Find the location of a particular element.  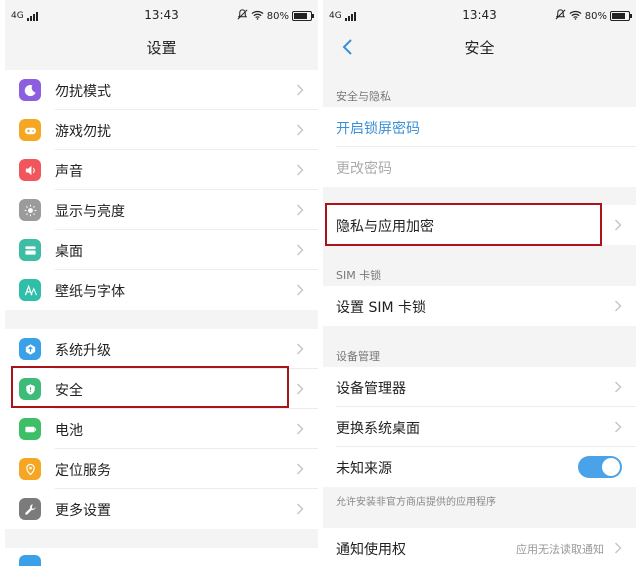

item-label: 更换系统桌面 is located at coordinates (378, 429).